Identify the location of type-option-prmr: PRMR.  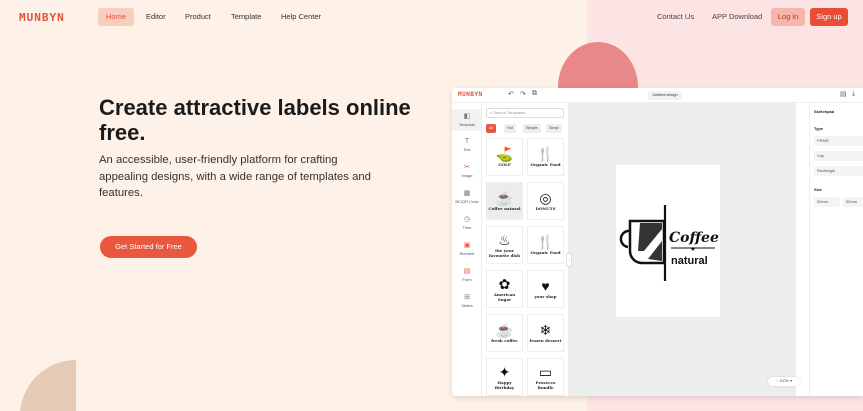
(838, 141).